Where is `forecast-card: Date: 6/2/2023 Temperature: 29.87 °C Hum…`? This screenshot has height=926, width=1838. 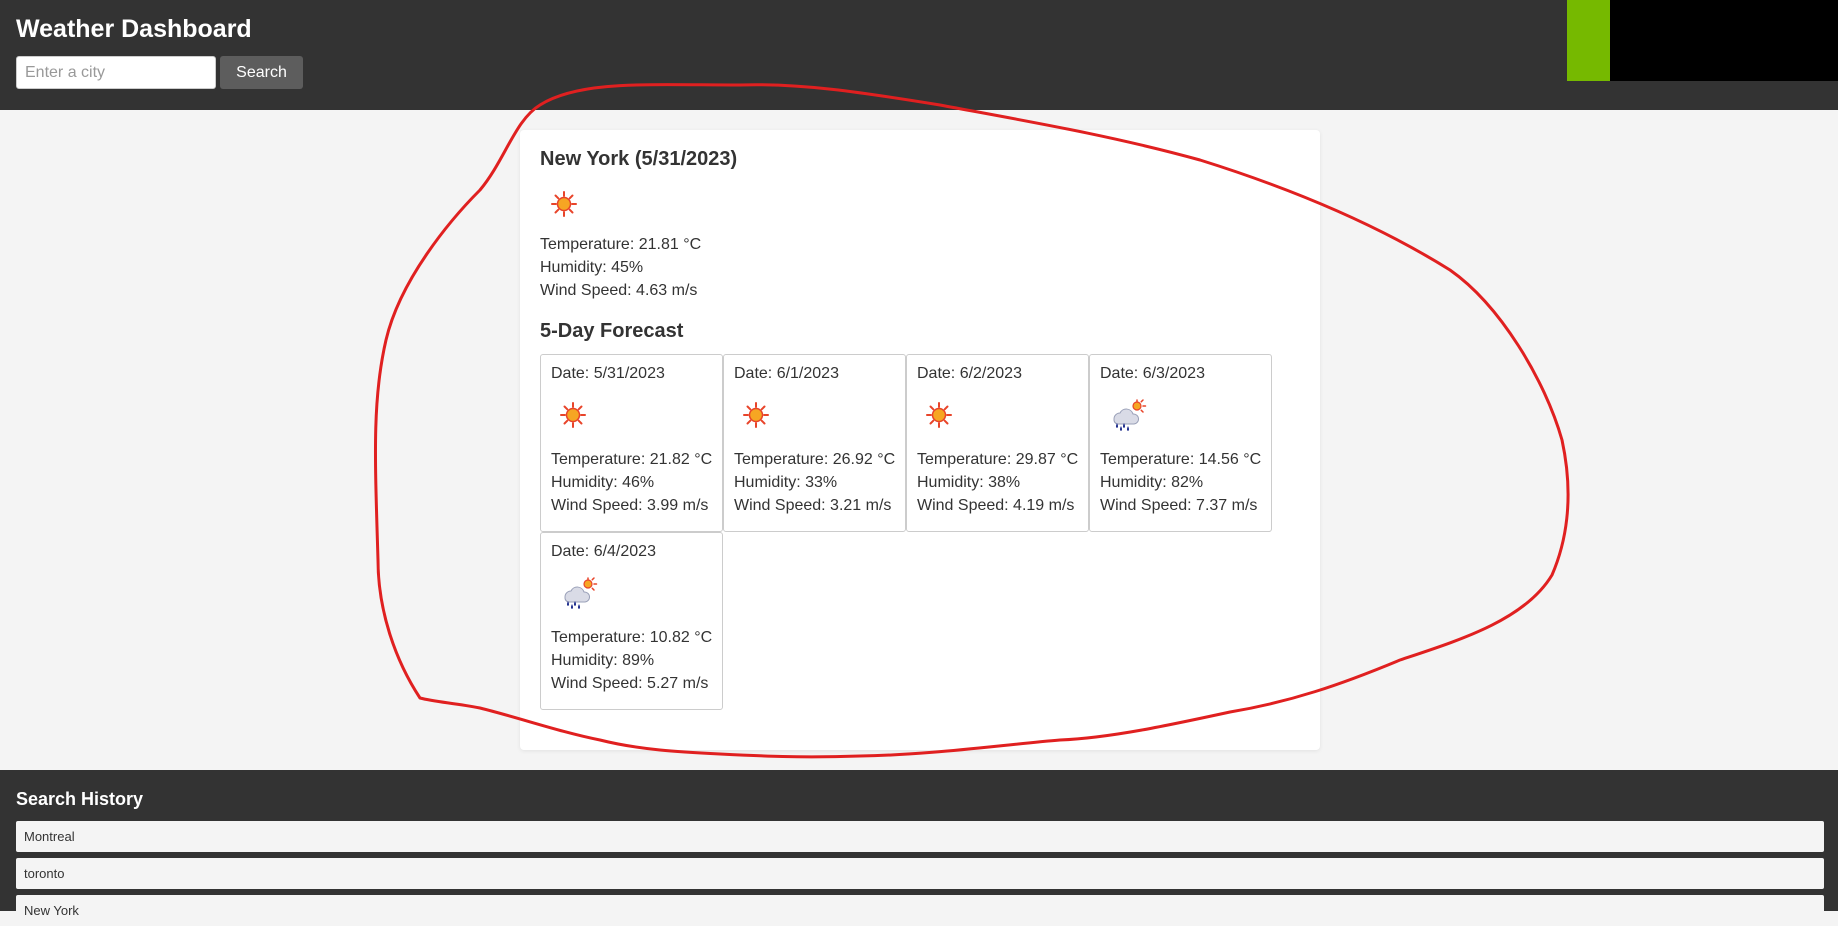 forecast-card: Date: 6/2/2023 Temperature: 29.87 °C Hum… is located at coordinates (997, 443).